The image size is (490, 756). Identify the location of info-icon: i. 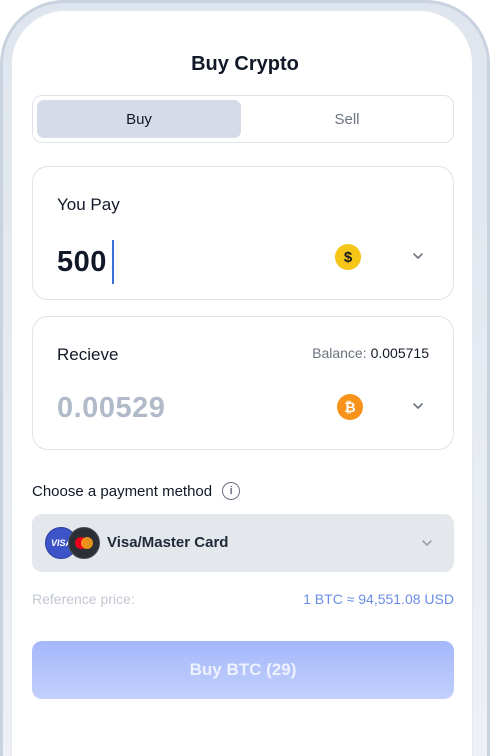
(231, 491).